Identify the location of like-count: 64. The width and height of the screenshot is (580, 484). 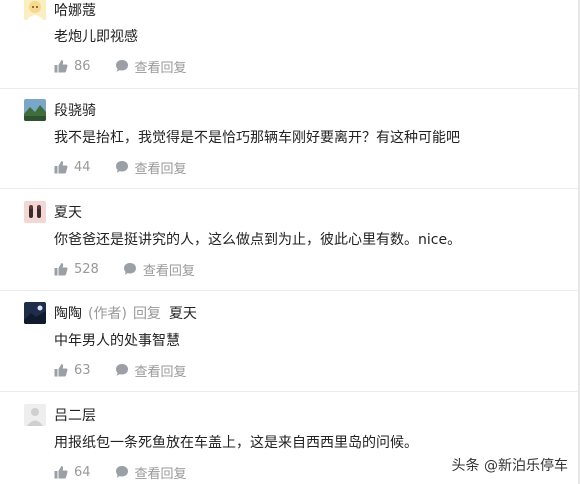
(82, 472).